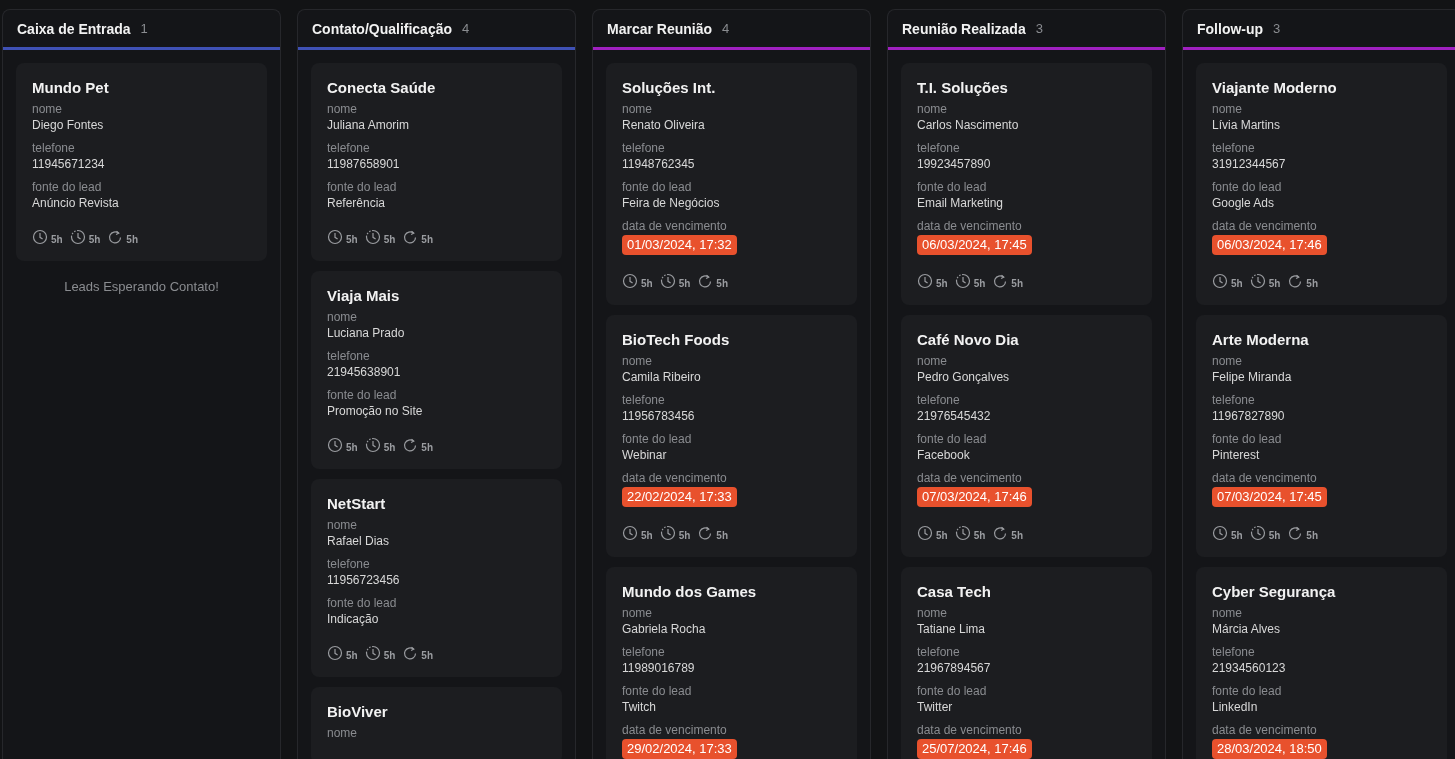  What do you see at coordinates (141, 286) in the screenshot?
I see `empty-note: Leads Esperando Contato!` at bounding box center [141, 286].